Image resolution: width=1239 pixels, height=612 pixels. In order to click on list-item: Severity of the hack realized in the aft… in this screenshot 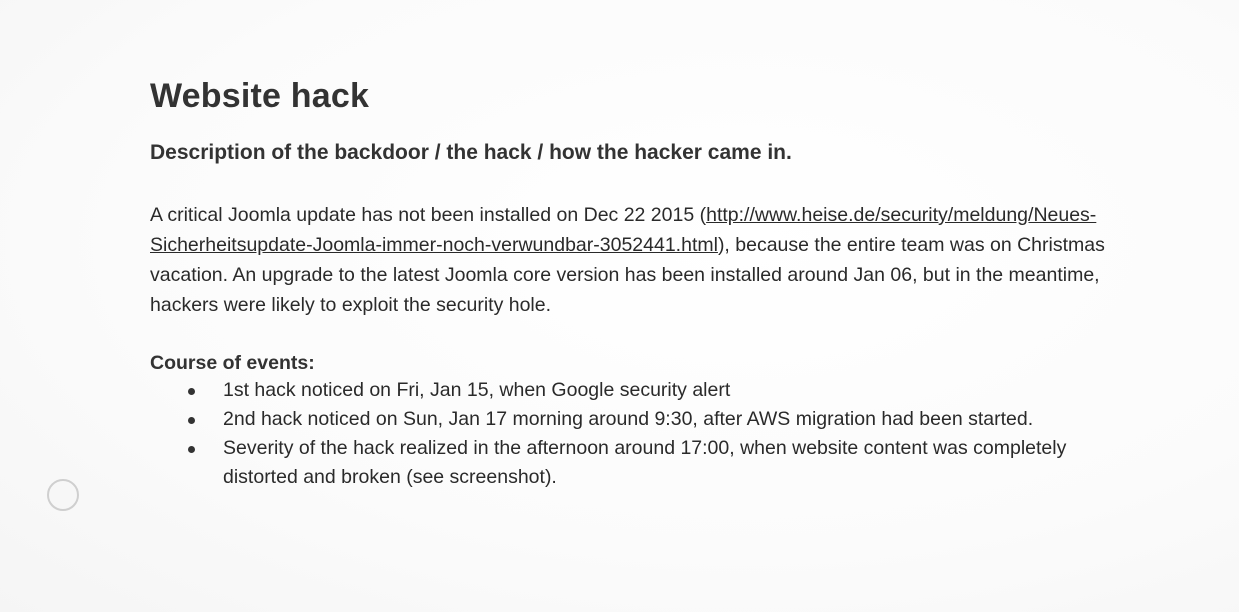, I will do `click(626, 463)`.